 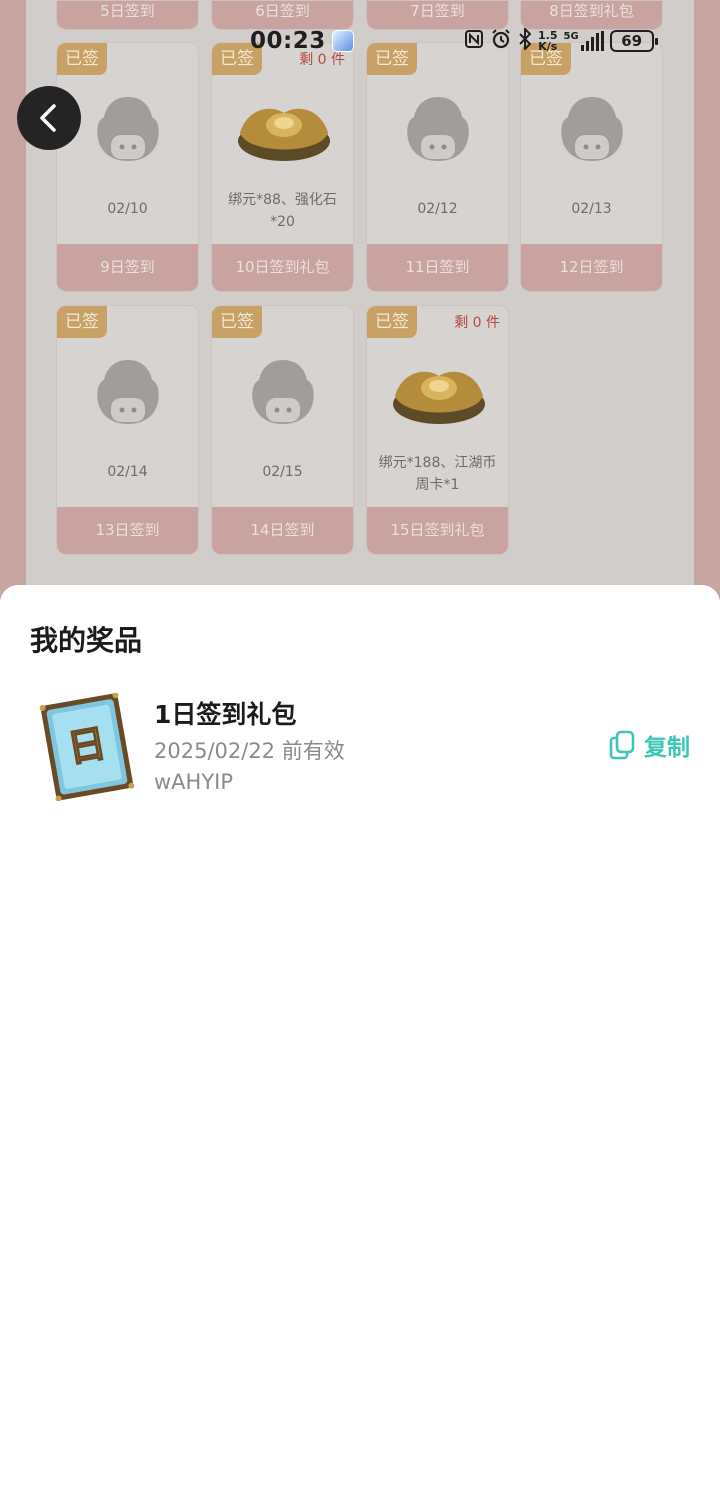 I want to click on signin-card: 已签 02/14 13日签到, so click(x=127, y=430).